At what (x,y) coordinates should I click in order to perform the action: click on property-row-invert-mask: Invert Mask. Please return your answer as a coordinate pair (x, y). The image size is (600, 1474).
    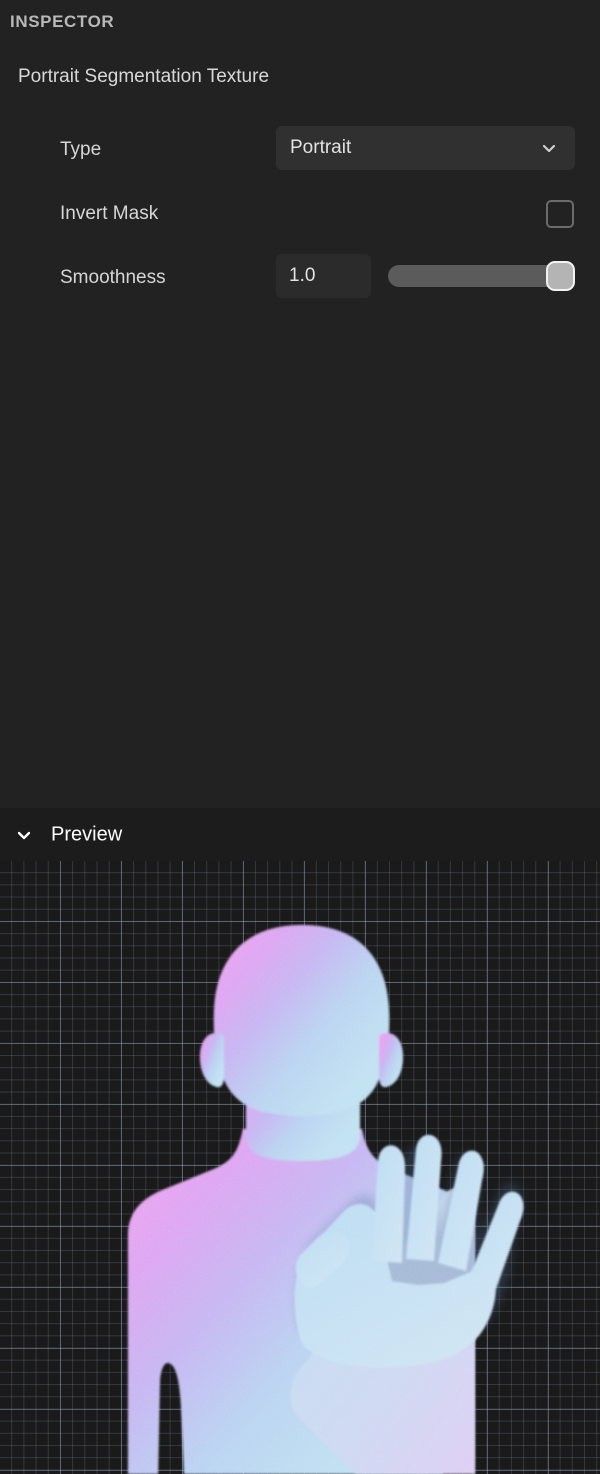
    Looking at the image, I should click on (300, 214).